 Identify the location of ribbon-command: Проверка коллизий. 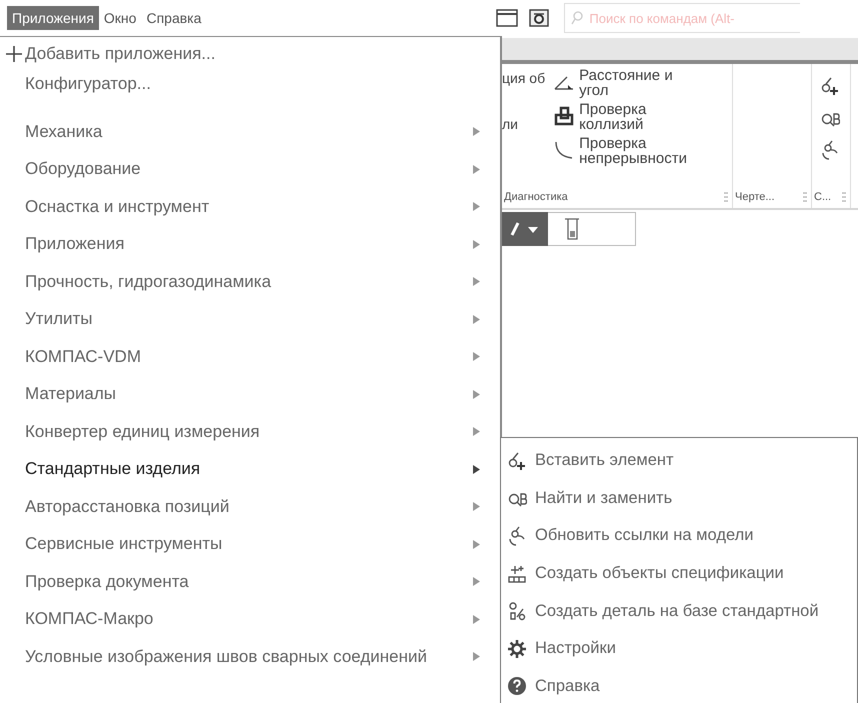
(612, 117).